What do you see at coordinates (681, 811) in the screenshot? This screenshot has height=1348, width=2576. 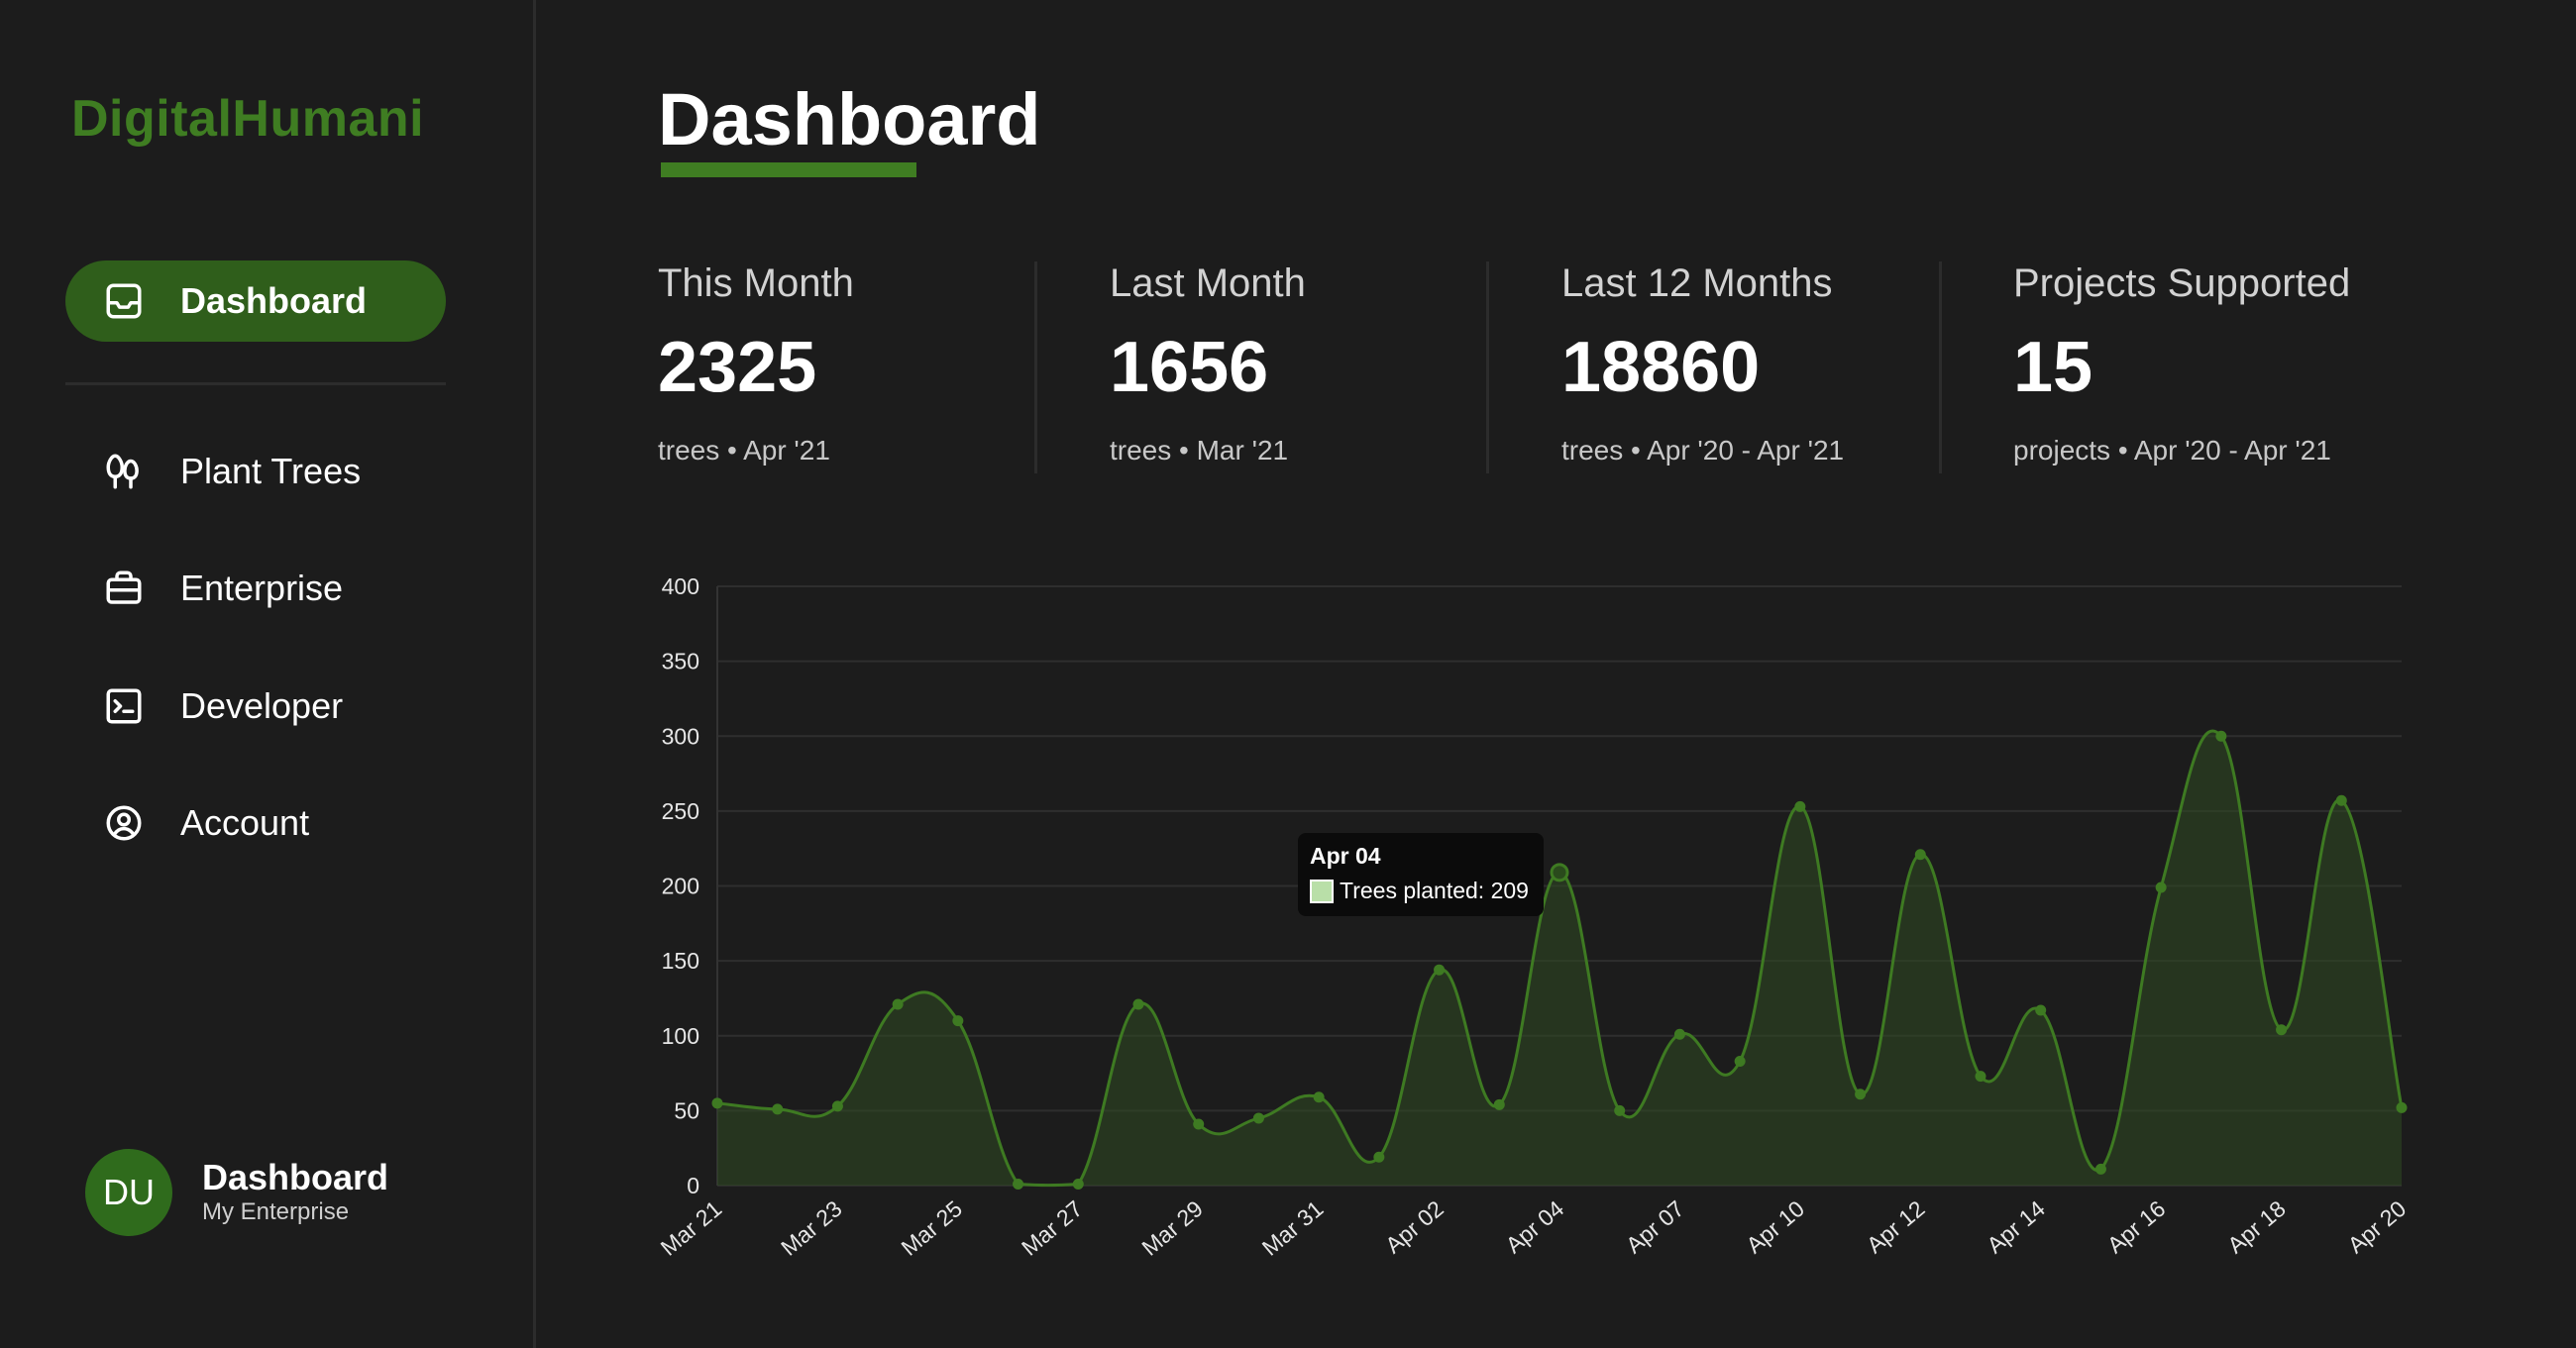 I see `y-tick-label: 250` at bounding box center [681, 811].